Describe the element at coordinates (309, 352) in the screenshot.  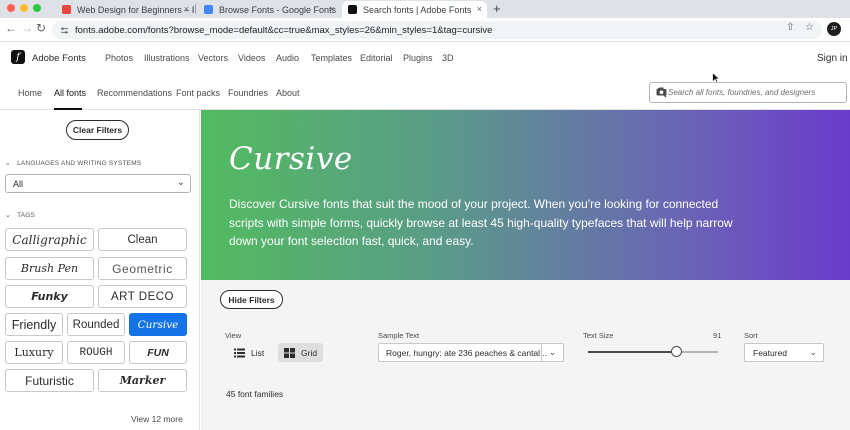
I see `grid-view-label: Grid` at that location.